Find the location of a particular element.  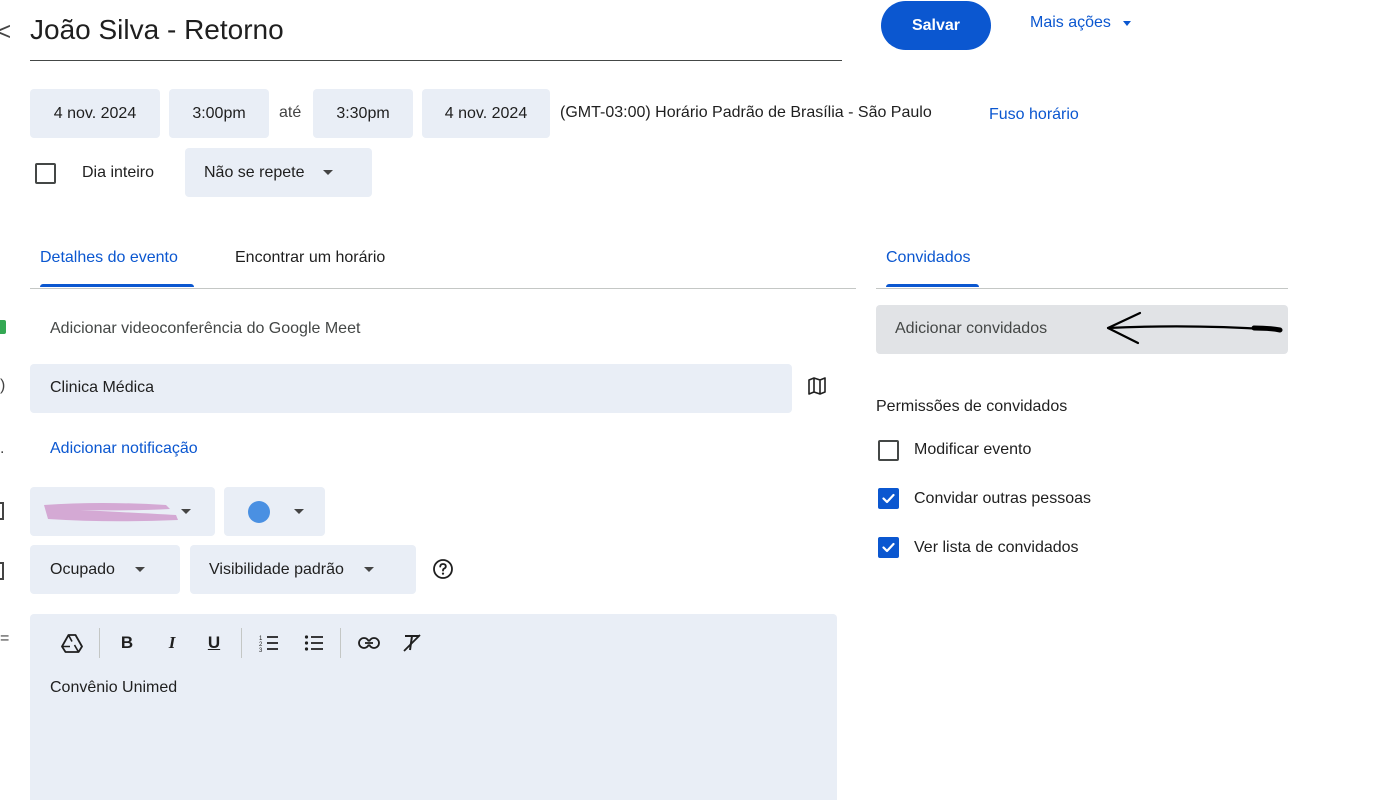

event-color-dot is located at coordinates (259, 511).